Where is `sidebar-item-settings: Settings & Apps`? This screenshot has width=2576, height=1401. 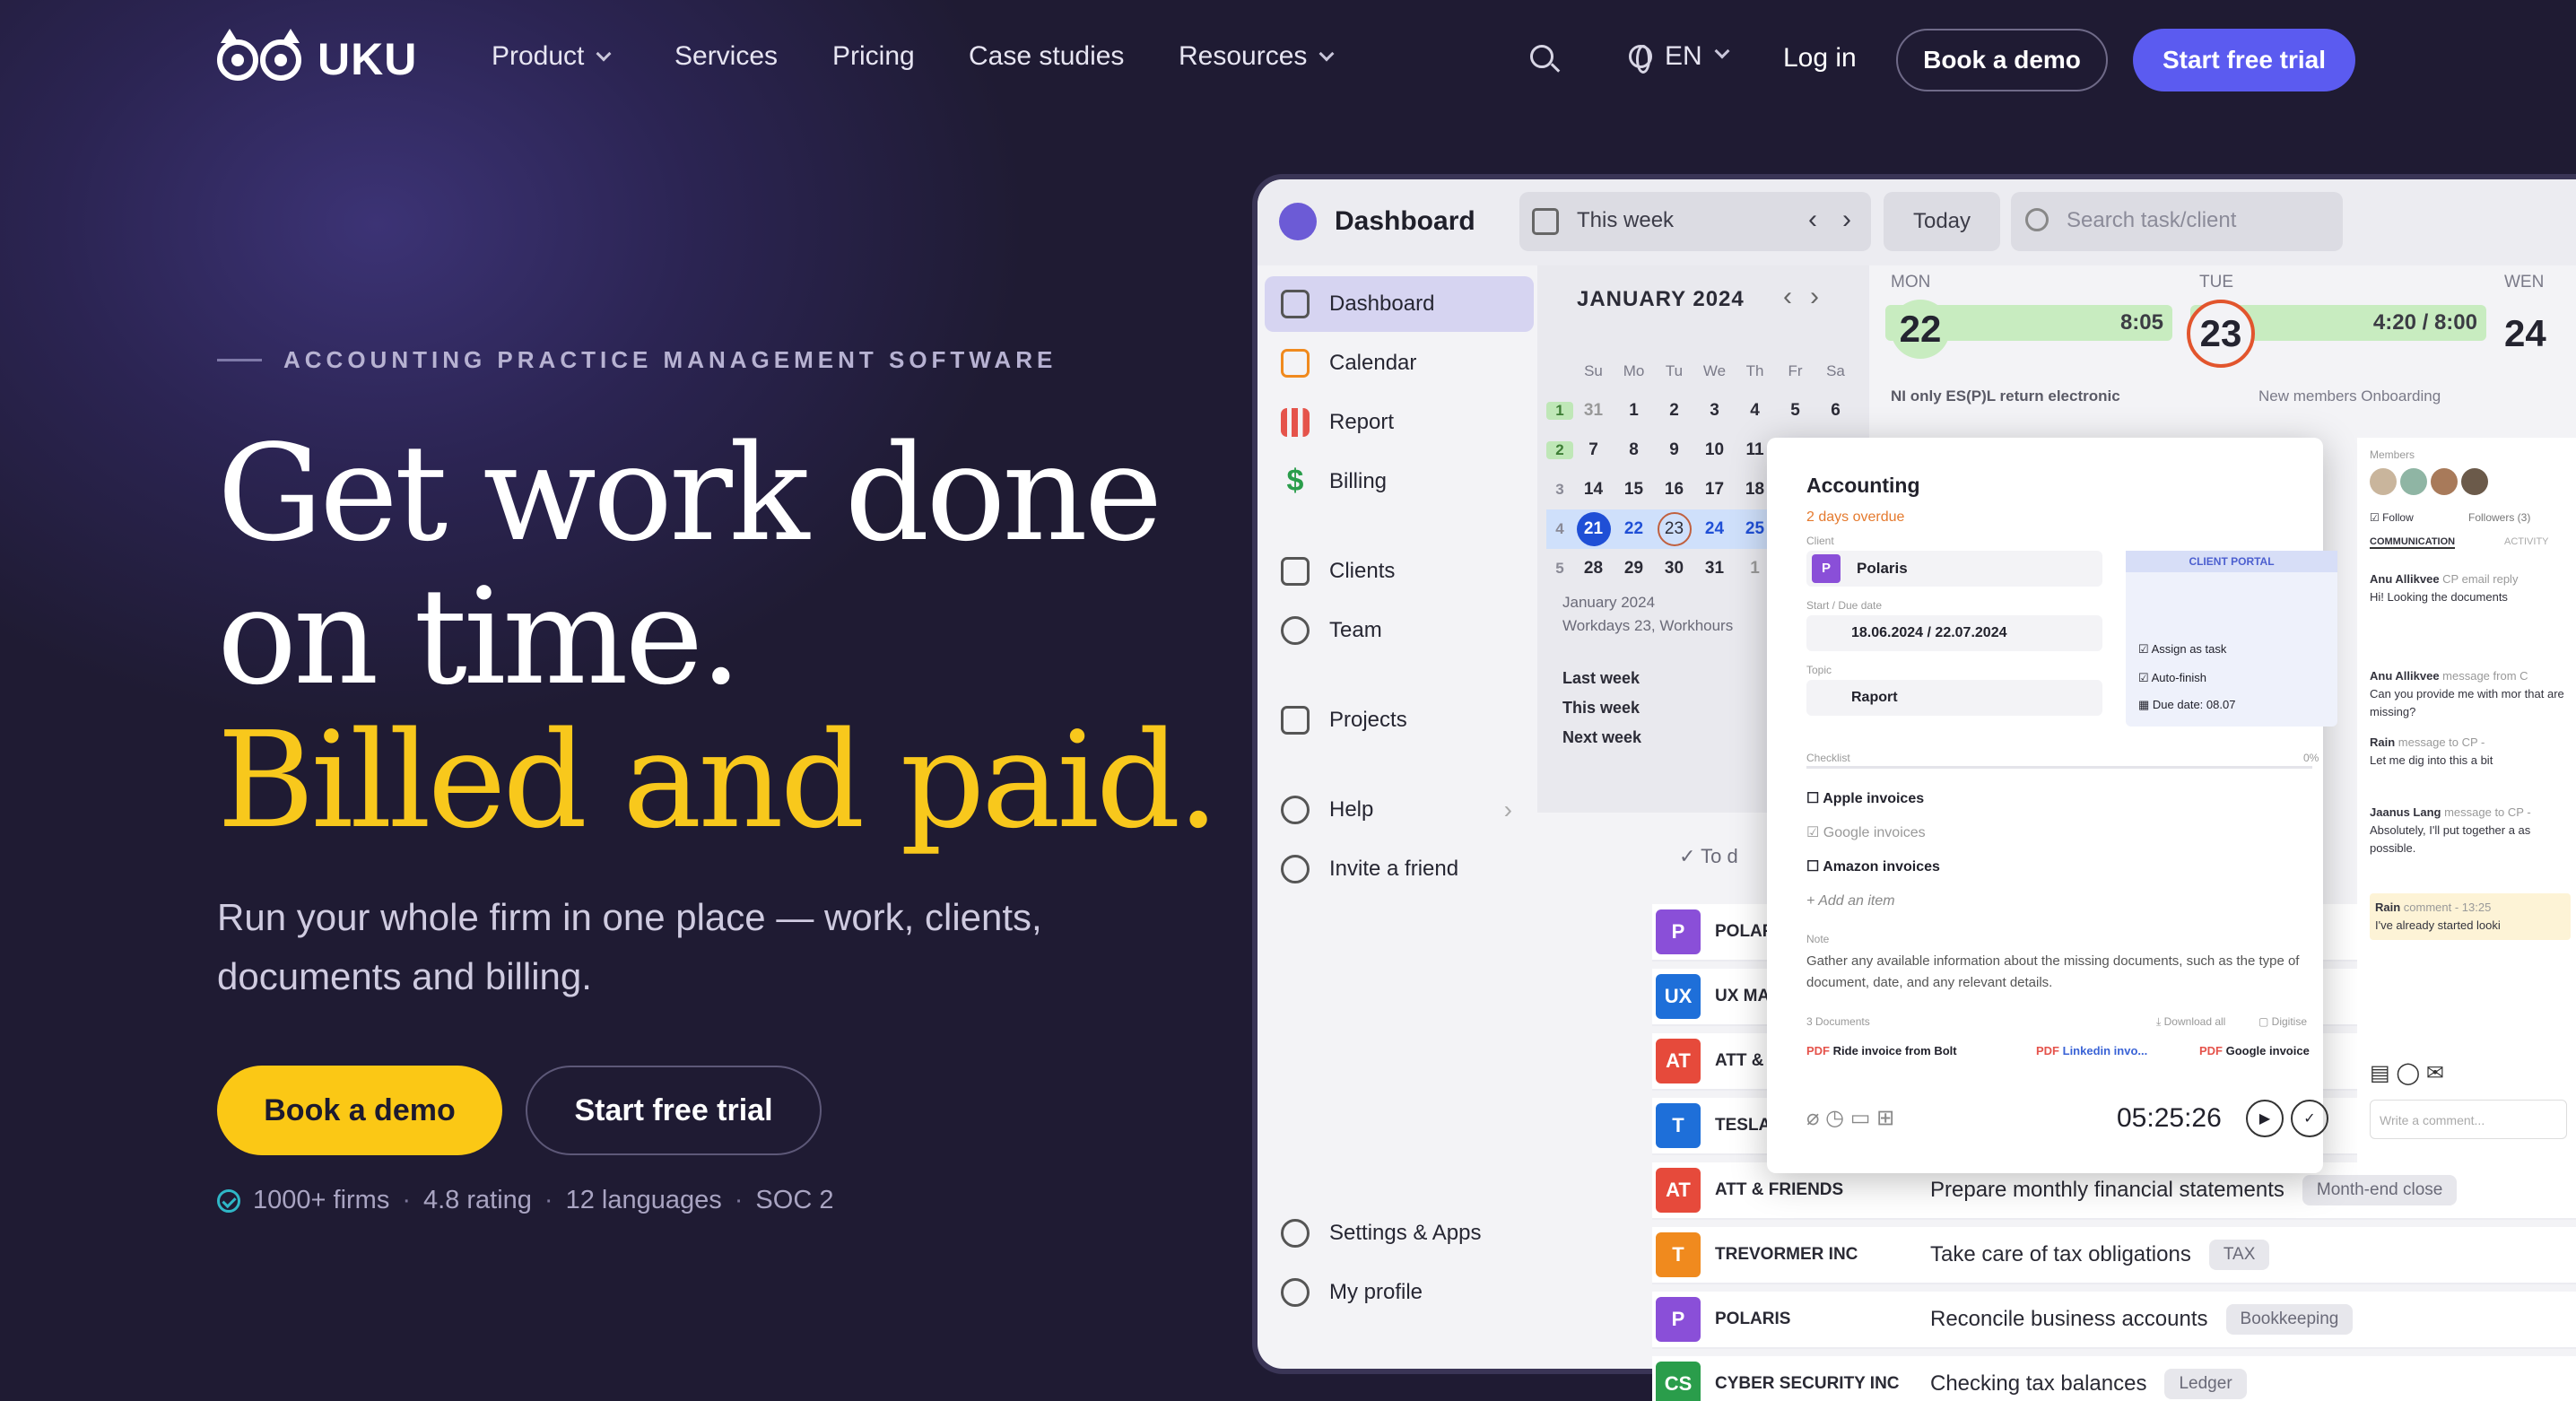
sidebar-item-settings: Settings & Apps is located at coordinates (1399, 1233).